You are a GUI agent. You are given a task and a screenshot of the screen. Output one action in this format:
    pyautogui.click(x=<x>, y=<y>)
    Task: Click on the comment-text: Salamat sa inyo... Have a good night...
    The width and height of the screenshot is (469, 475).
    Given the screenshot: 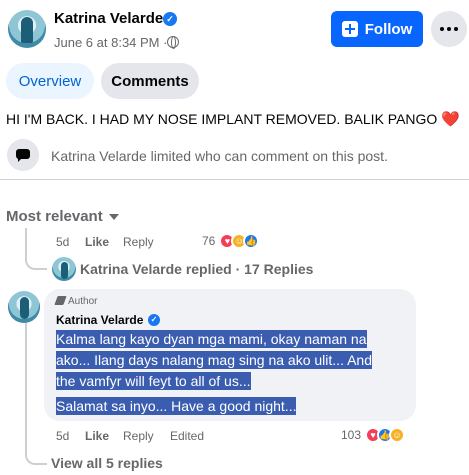 What is the action you would take?
    pyautogui.click(x=176, y=406)
    